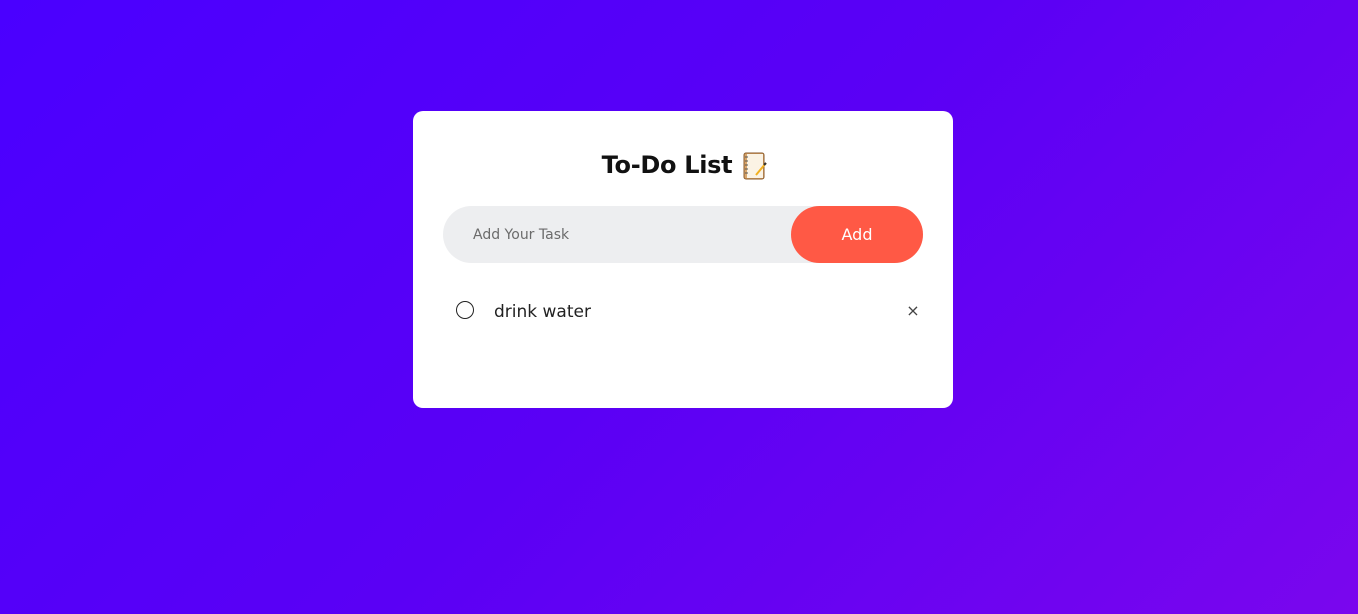 This screenshot has height=614, width=1358. I want to click on close-icon: ×, so click(913, 311).